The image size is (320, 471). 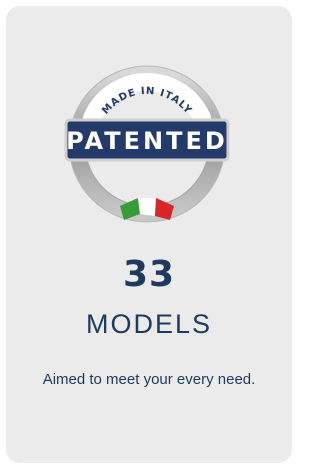 I want to click on card-description: Aimed to meet your every need., so click(x=149, y=379).